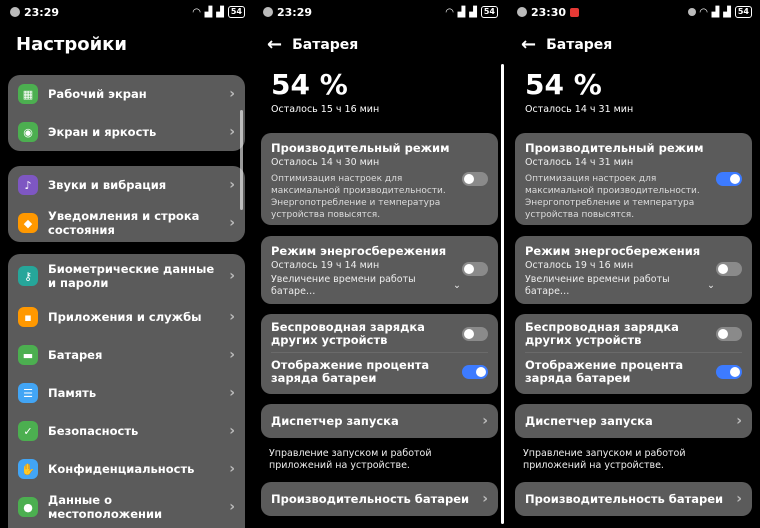  What do you see at coordinates (131, 276) in the screenshot?
I see `settings-item-label: Биометрические данные и пароли` at bounding box center [131, 276].